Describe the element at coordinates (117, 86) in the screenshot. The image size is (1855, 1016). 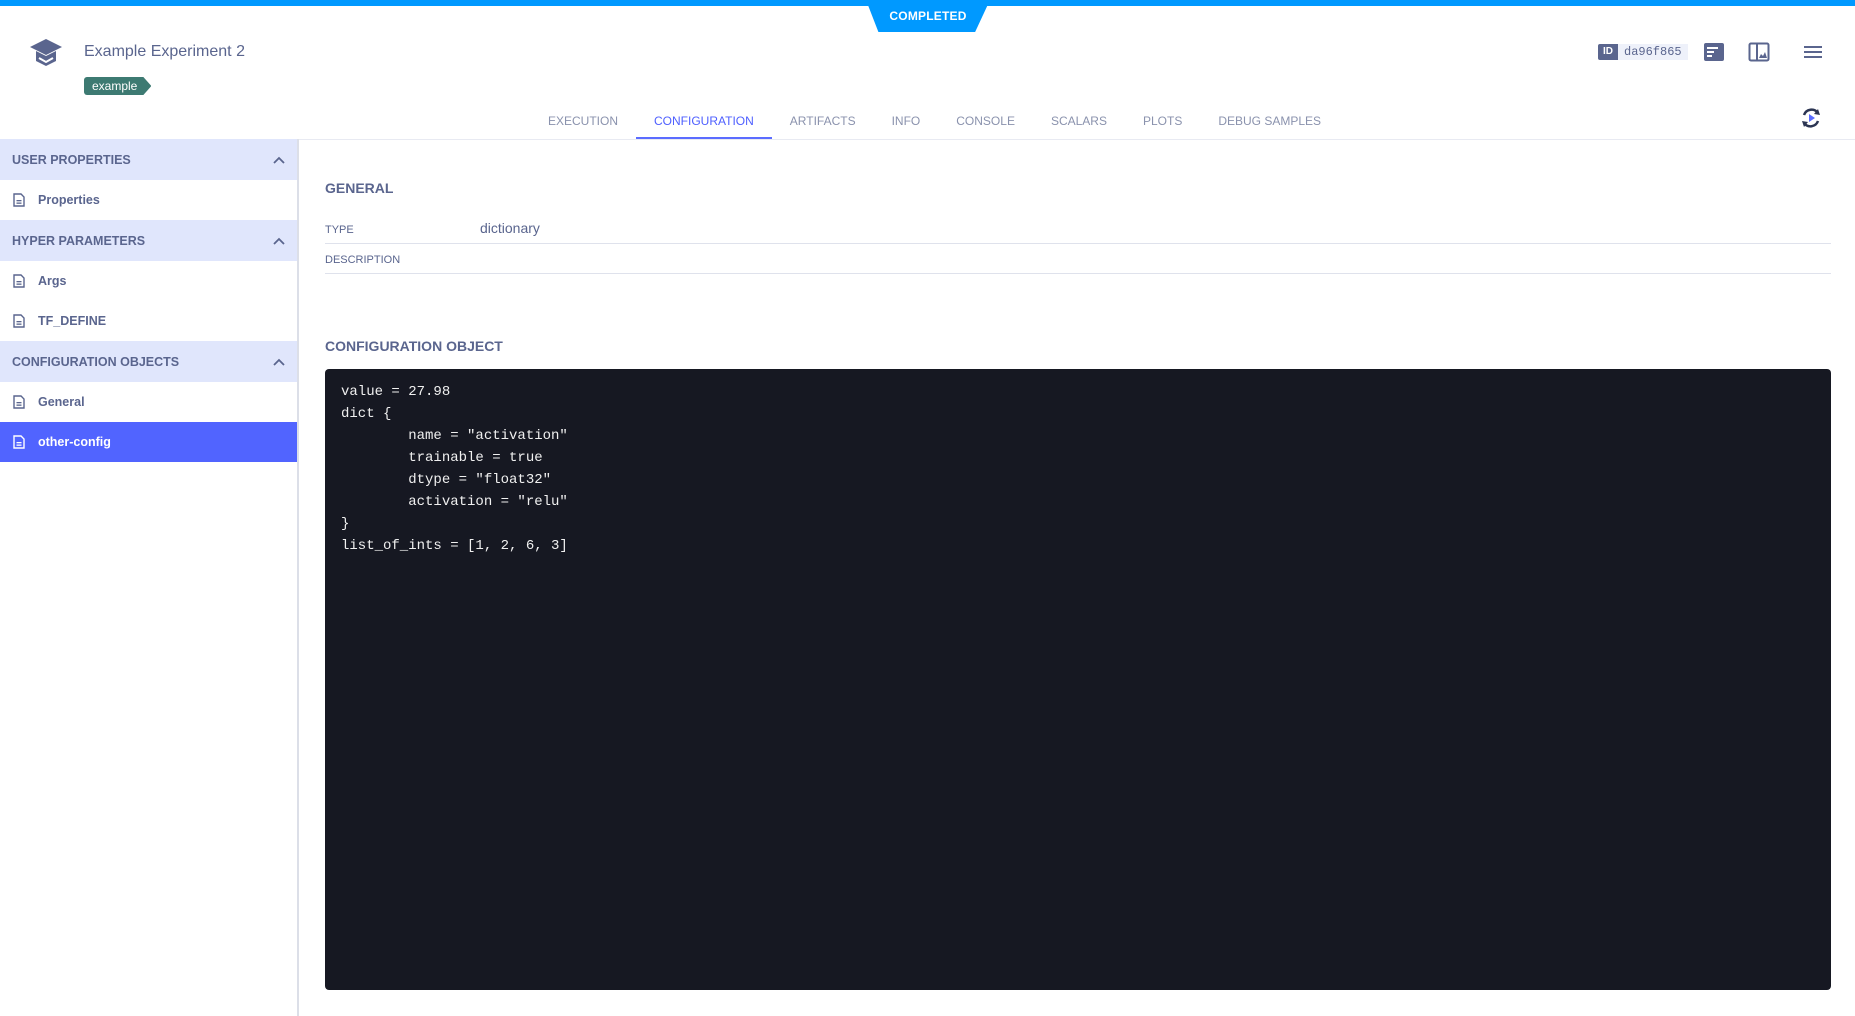
I see `experiment-tag: example` at that location.